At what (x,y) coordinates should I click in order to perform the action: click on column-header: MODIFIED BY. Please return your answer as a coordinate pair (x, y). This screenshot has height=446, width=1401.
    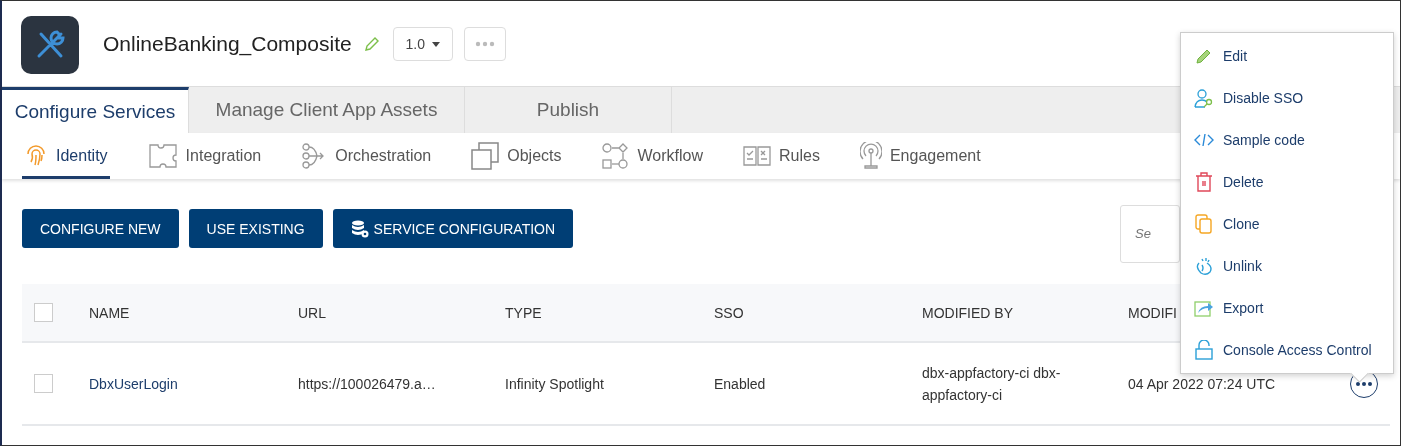
    Looking at the image, I should click on (967, 312).